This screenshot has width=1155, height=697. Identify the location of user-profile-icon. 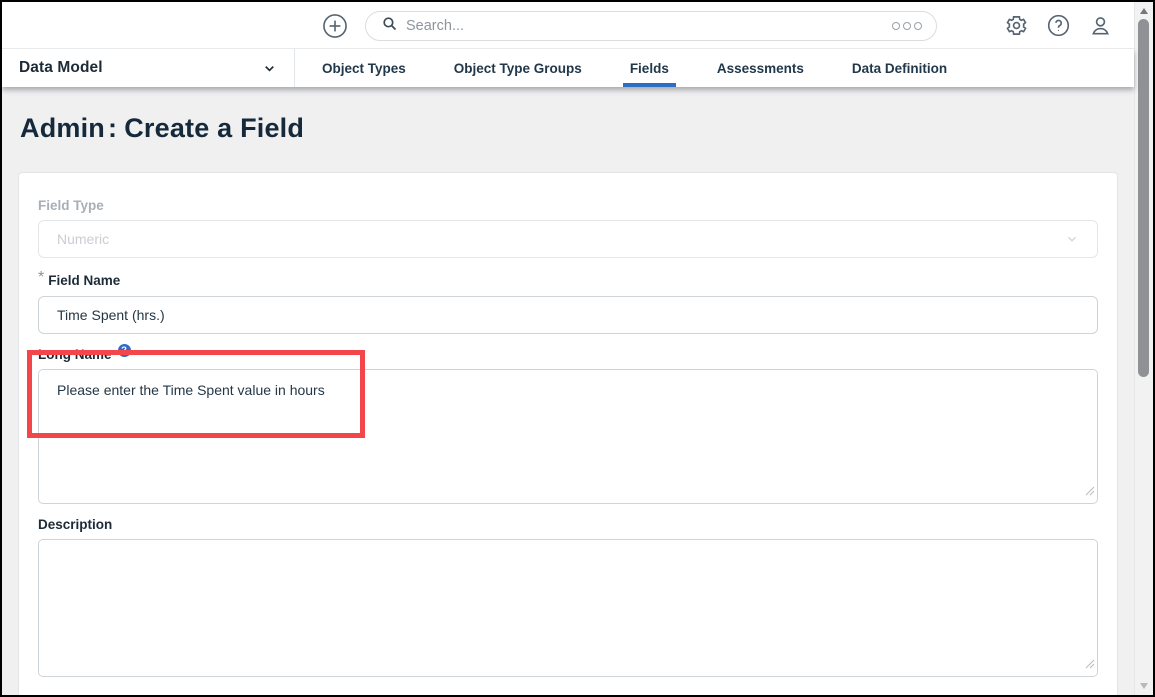
(1100, 25).